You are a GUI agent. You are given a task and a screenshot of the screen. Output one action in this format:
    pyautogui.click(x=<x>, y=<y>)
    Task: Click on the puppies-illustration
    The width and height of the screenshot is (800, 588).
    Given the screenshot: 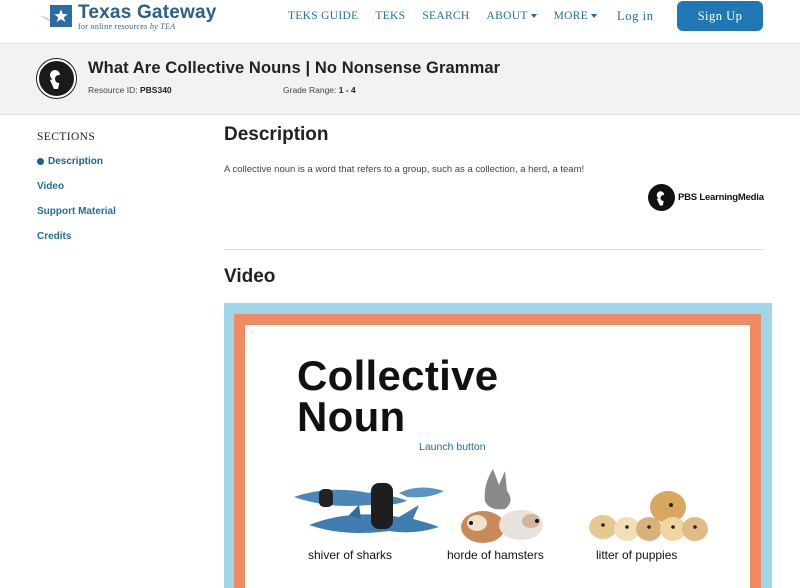 What is the action you would take?
    pyautogui.click(x=648, y=516)
    